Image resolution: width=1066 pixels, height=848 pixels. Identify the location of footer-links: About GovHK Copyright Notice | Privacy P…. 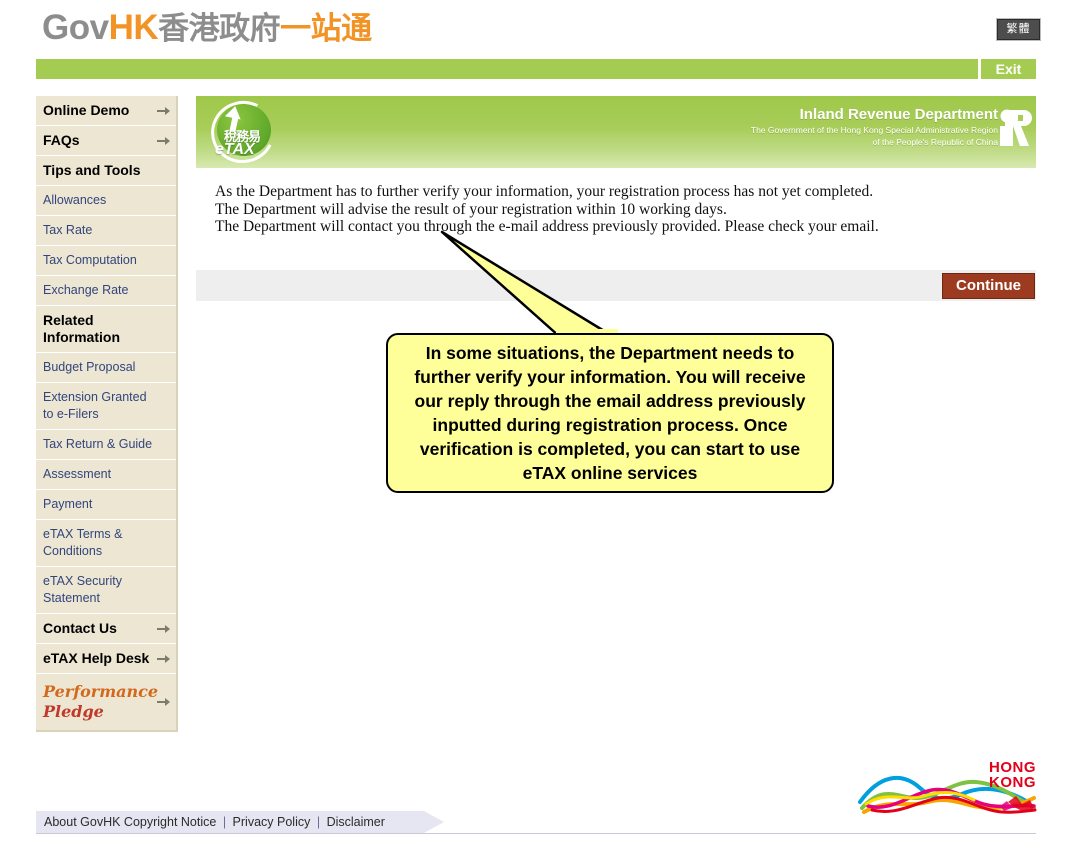
(214, 822).